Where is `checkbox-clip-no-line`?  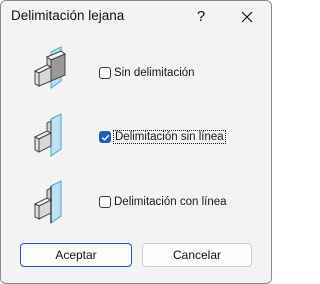
checkbox-clip-no-line is located at coordinates (105, 137).